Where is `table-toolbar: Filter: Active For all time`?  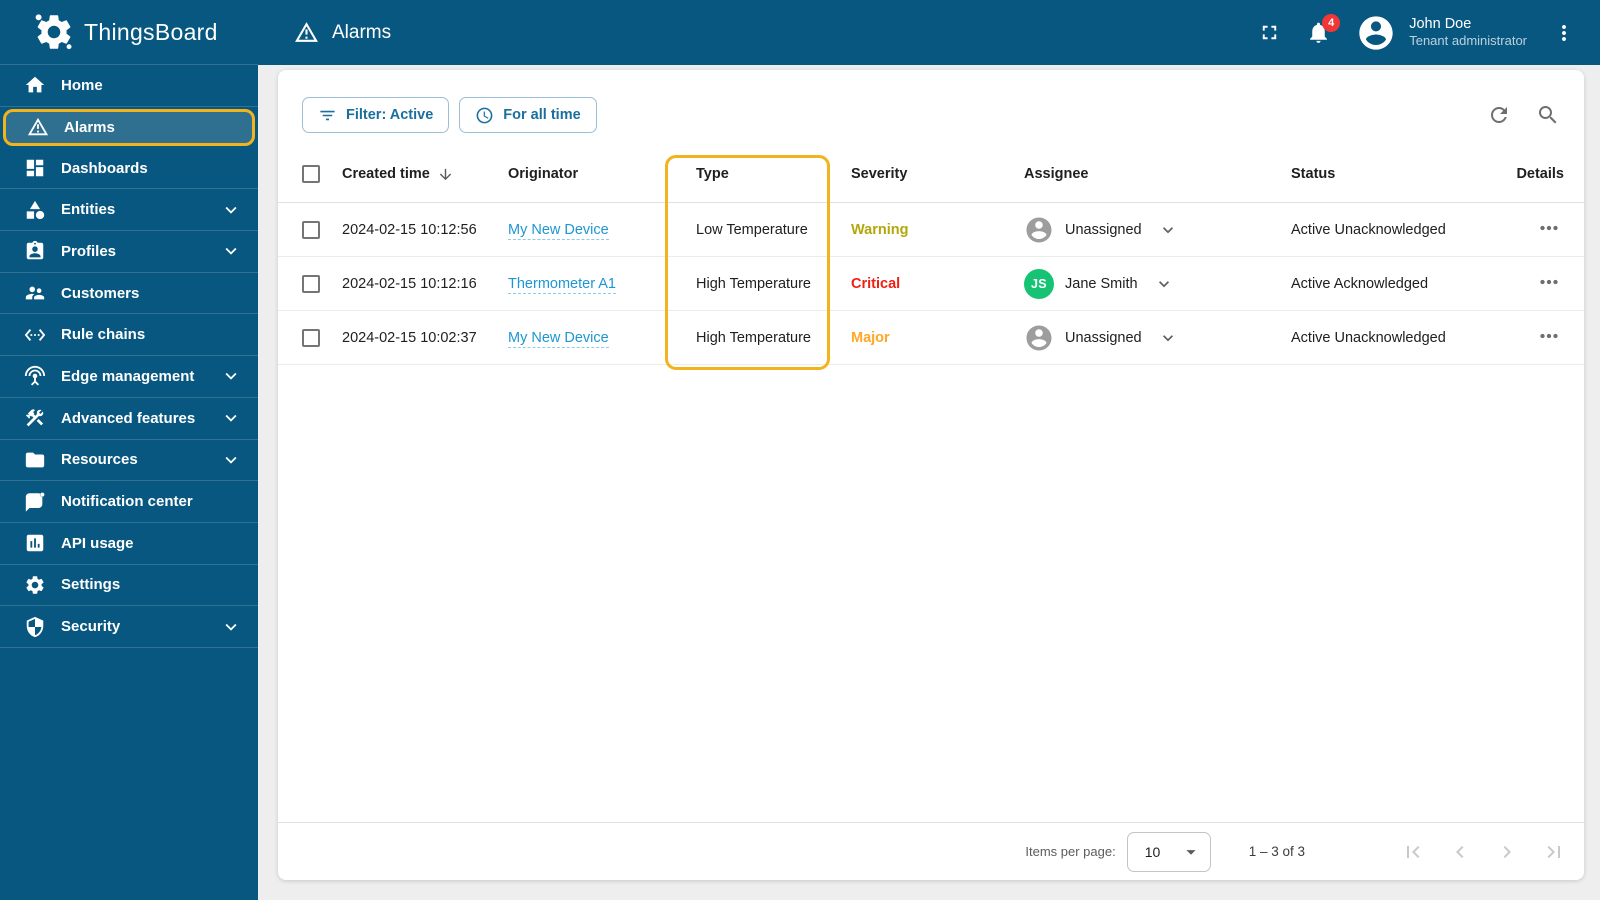 table-toolbar: Filter: Active For all time is located at coordinates (931, 115).